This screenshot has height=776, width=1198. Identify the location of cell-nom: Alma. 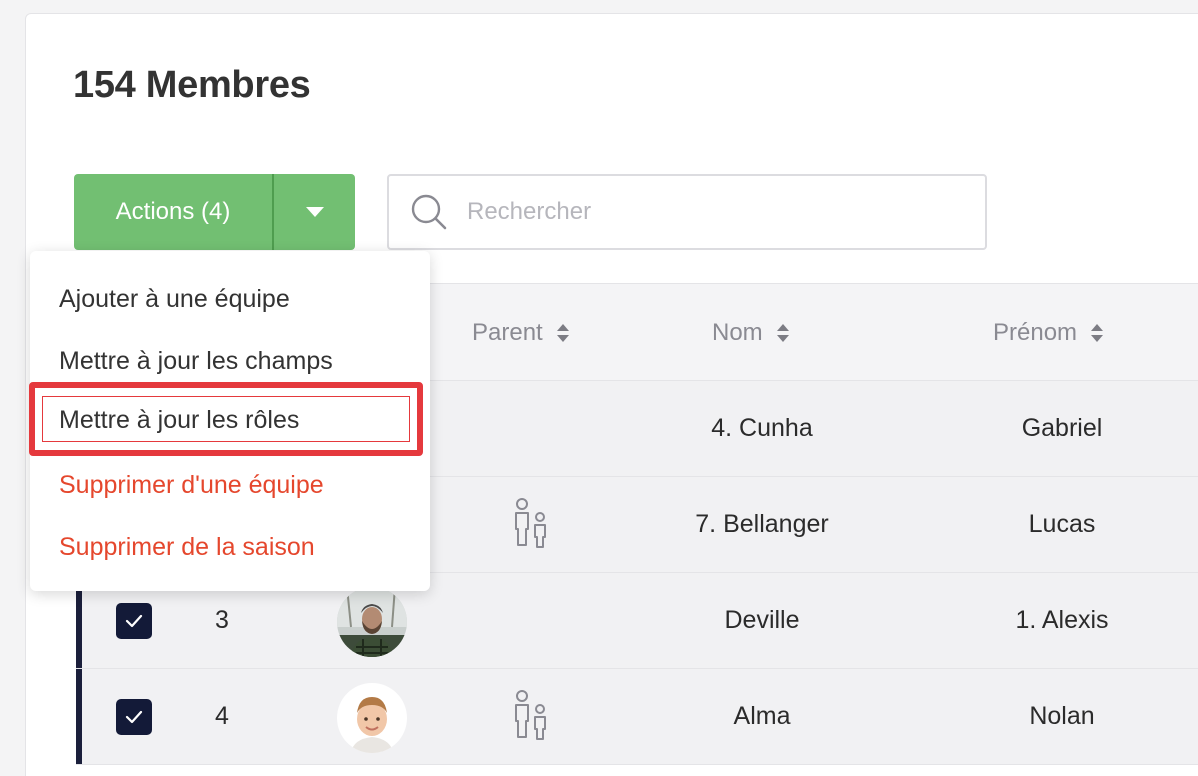
(762, 716).